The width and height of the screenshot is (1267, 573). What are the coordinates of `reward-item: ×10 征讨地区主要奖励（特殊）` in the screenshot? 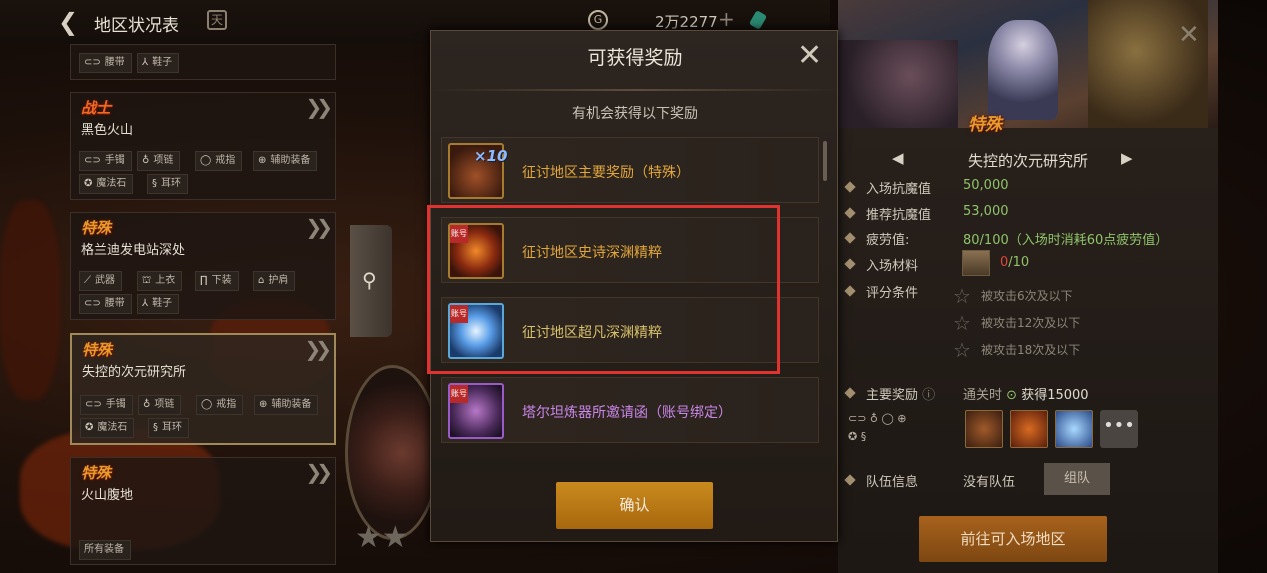 It's located at (630, 170).